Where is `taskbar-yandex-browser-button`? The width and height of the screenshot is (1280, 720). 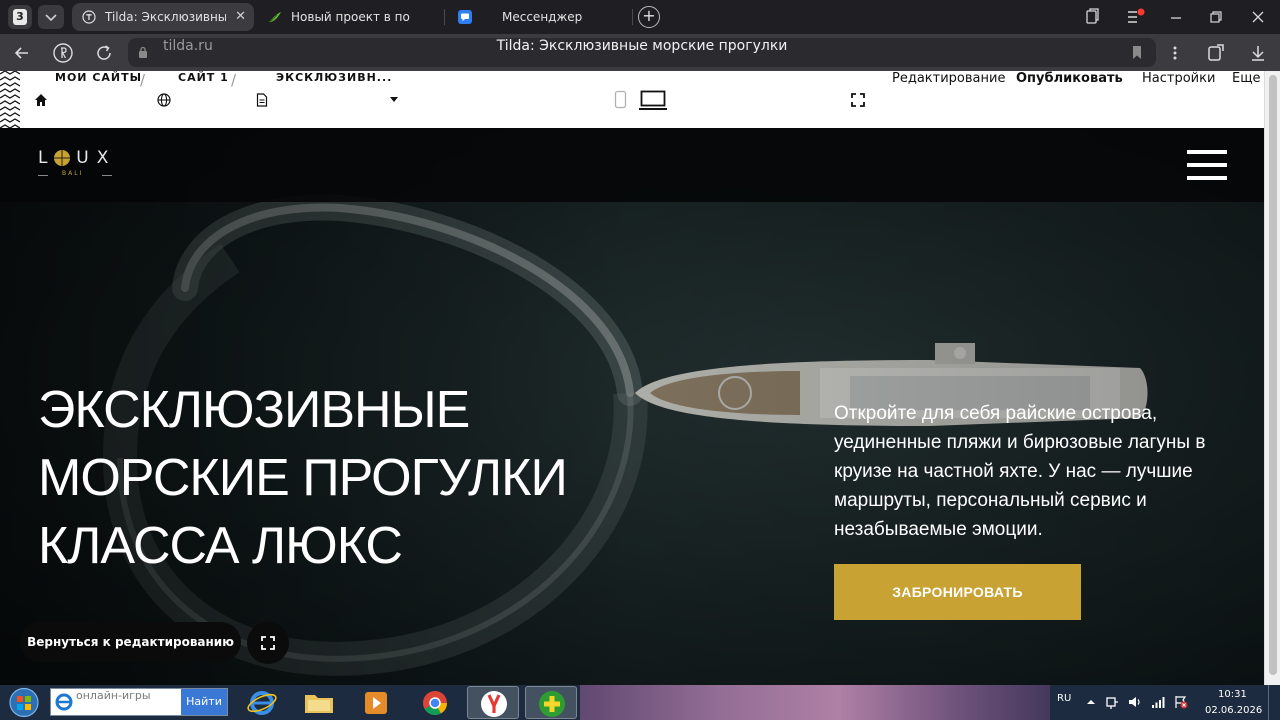
taskbar-yandex-browser-button is located at coordinates (493, 702).